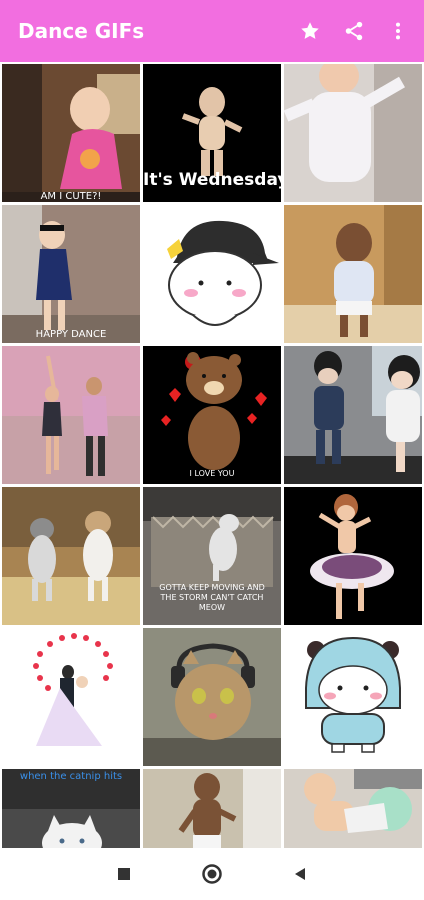 Image resolution: width=424 pixels, height=900 pixels. I want to click on triangle-left-icon, so click(300, 874).